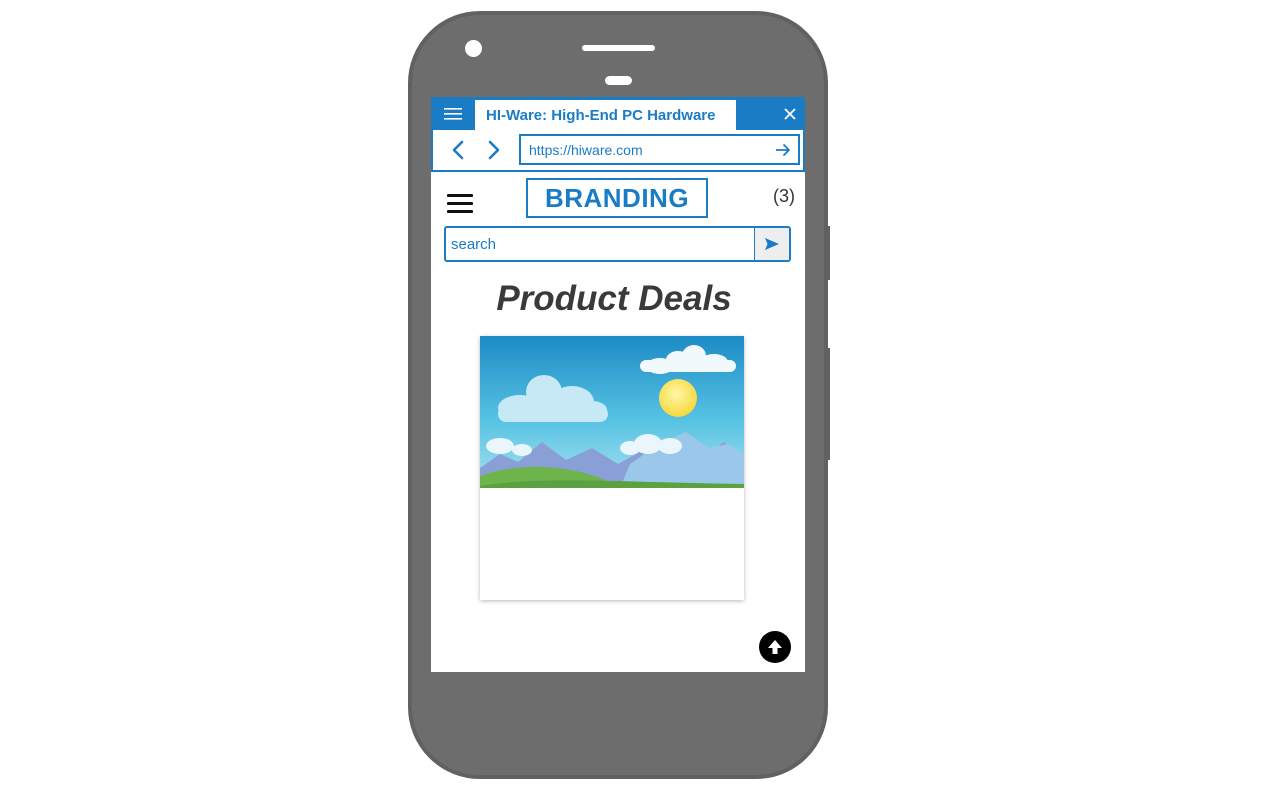  What do you see at coordinates (473, 48) in the screenshot?
I see `phone-camera` at bounding box center [473, 48].